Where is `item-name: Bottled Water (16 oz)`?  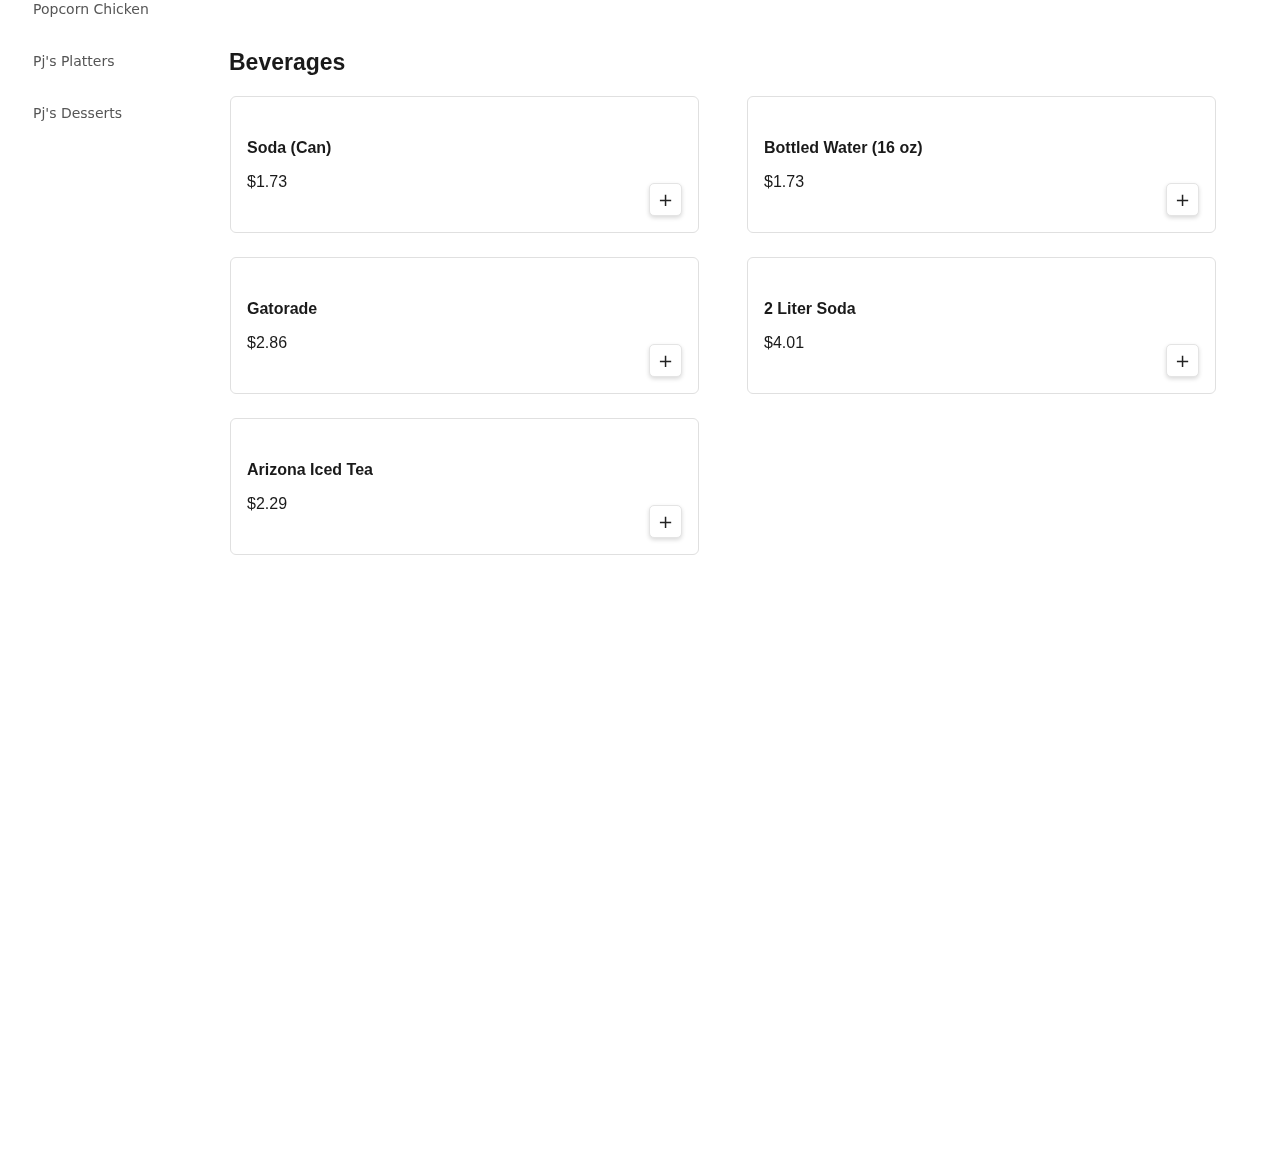 item-name: Bottled Water (16 oz) is located at coordinates (843, 148).